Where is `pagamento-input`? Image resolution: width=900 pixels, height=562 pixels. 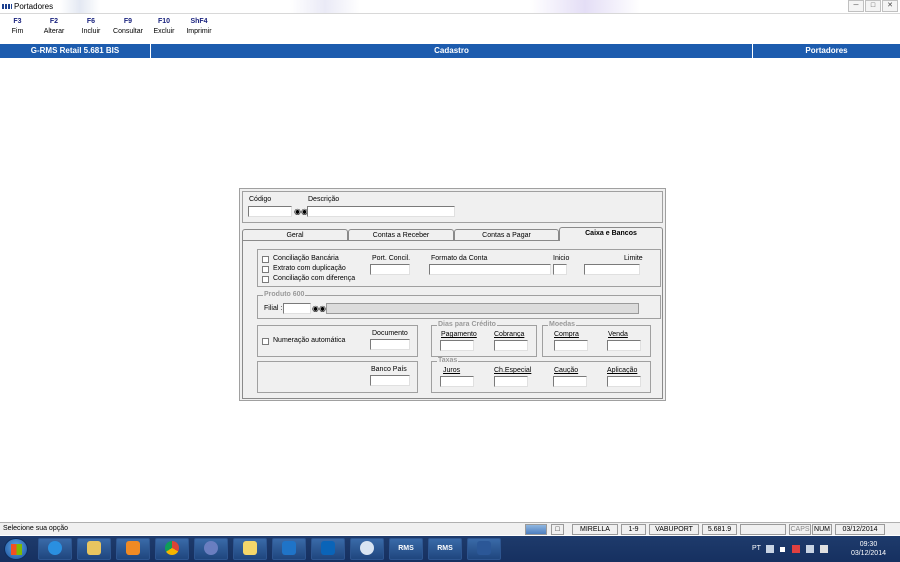
pagamento-input is located at coordinates (457, 345).